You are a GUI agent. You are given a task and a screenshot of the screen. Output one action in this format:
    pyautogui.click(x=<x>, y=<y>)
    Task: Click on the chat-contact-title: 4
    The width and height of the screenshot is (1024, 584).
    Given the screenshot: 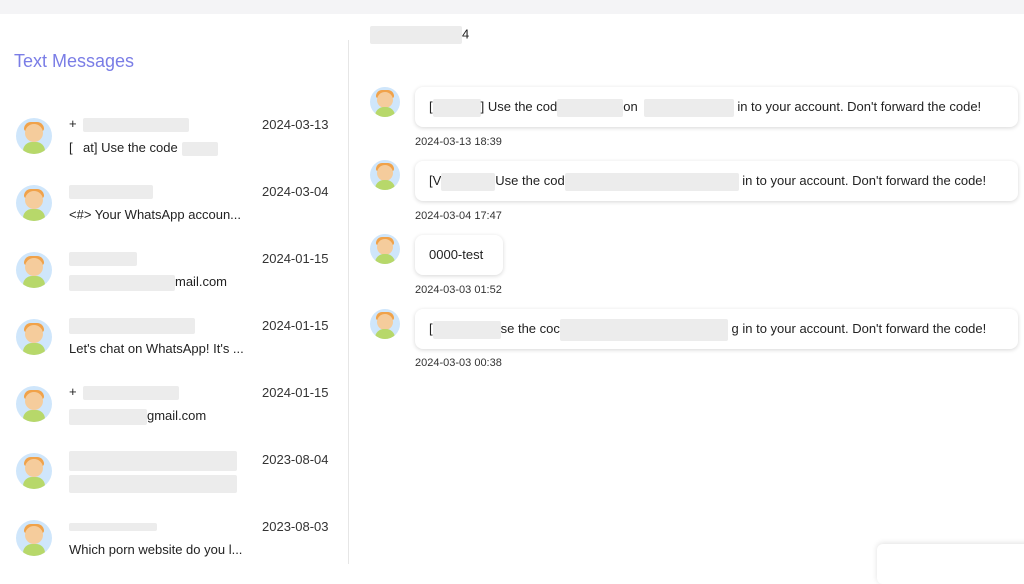 What is the action you would take?
    pyautogui.click(x=419, y=35)
    